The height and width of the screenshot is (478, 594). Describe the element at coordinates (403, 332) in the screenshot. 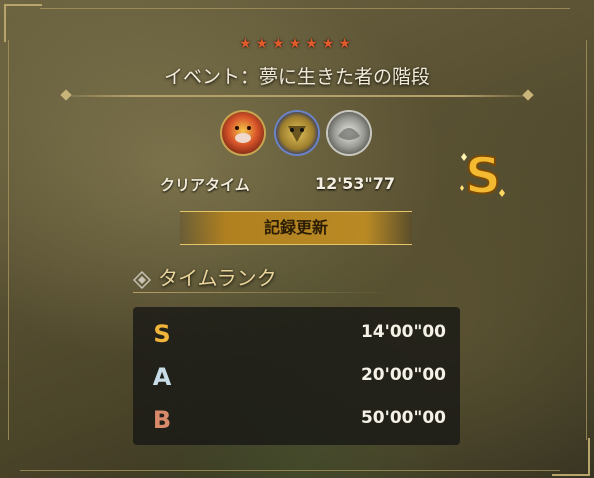

I see `rank-s-time: 14'00"00` at that location.